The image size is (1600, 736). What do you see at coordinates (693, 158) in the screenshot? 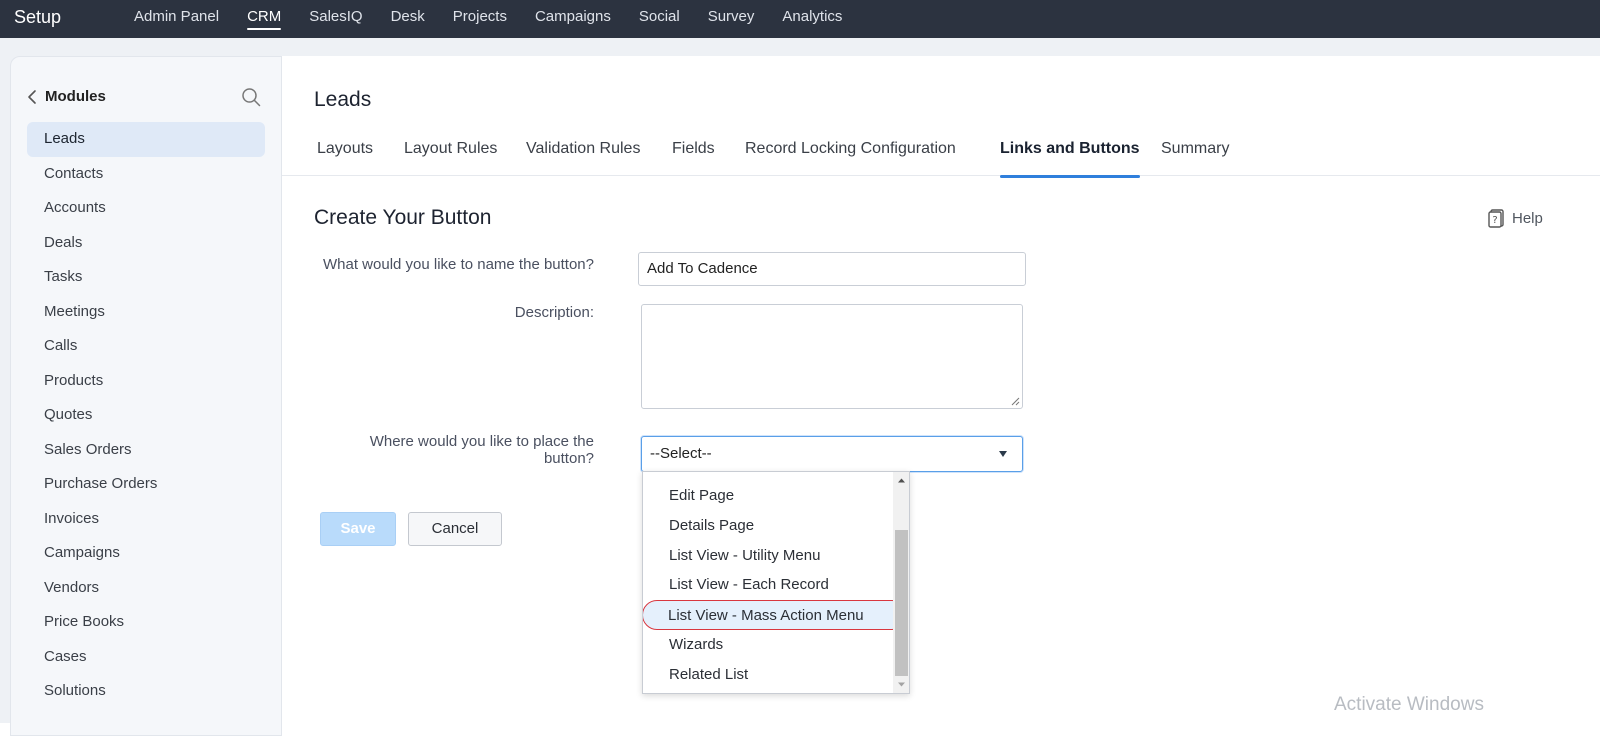
I see `tab-fields: Fields` at bounding box center [693, 158].